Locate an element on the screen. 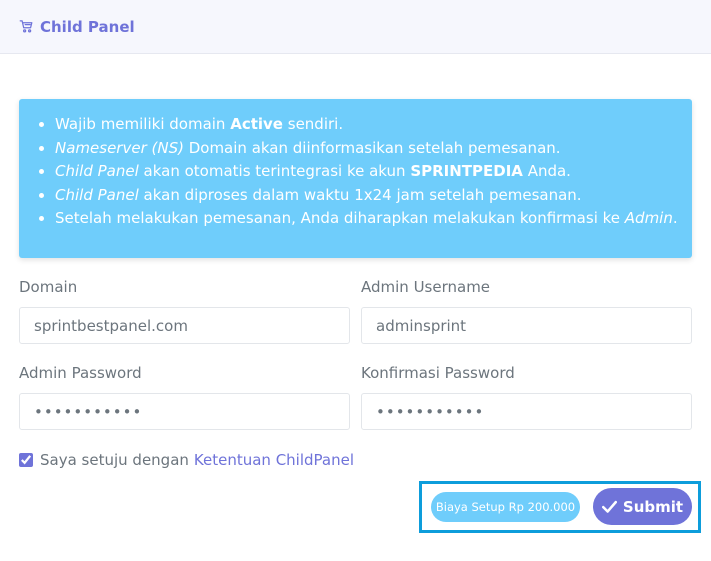  terms-checkbox is located at coordinates (26, 460).